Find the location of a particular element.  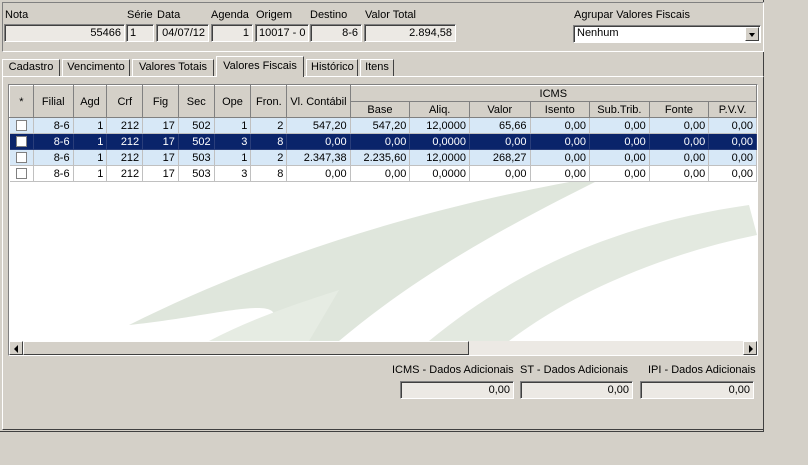

col-header-isento: Isento is located at coordinates (559, 109).